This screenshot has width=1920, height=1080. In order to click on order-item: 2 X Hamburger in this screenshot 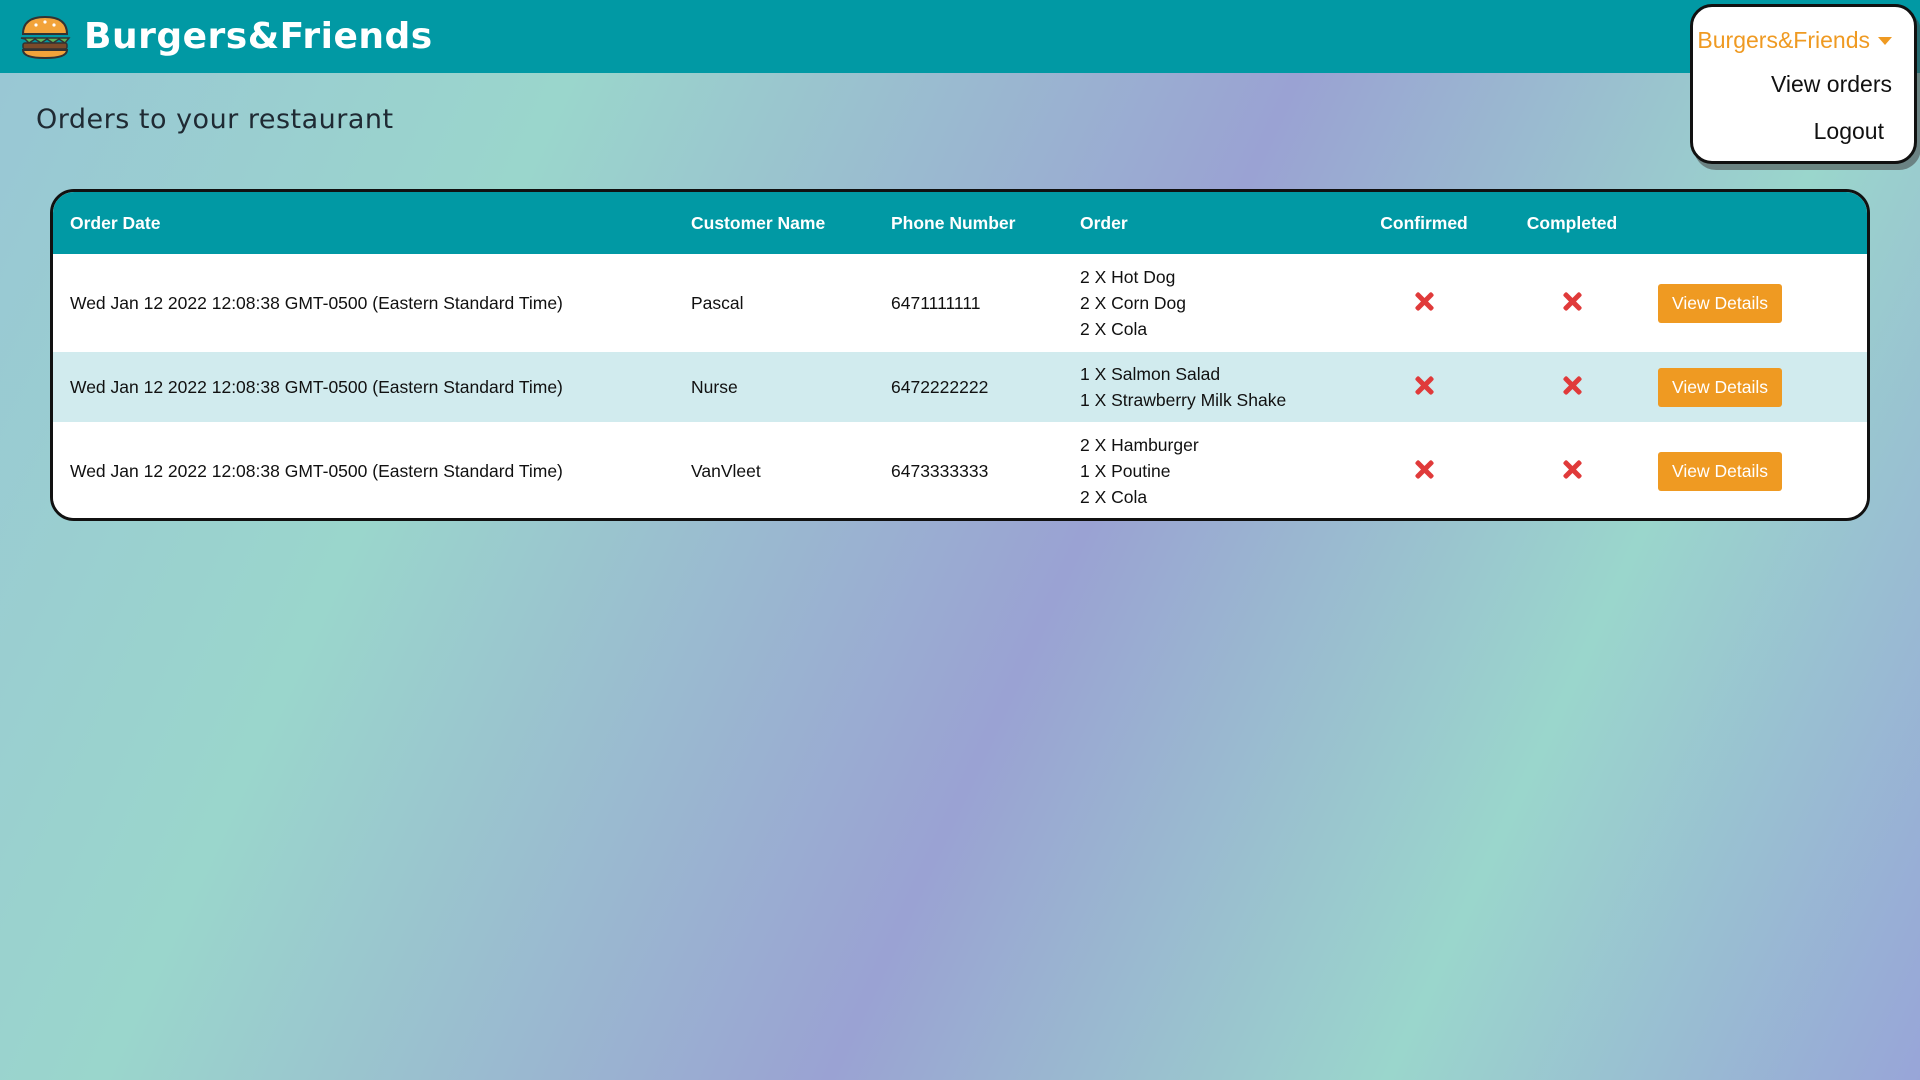, I will do `click(1139, 445)`.